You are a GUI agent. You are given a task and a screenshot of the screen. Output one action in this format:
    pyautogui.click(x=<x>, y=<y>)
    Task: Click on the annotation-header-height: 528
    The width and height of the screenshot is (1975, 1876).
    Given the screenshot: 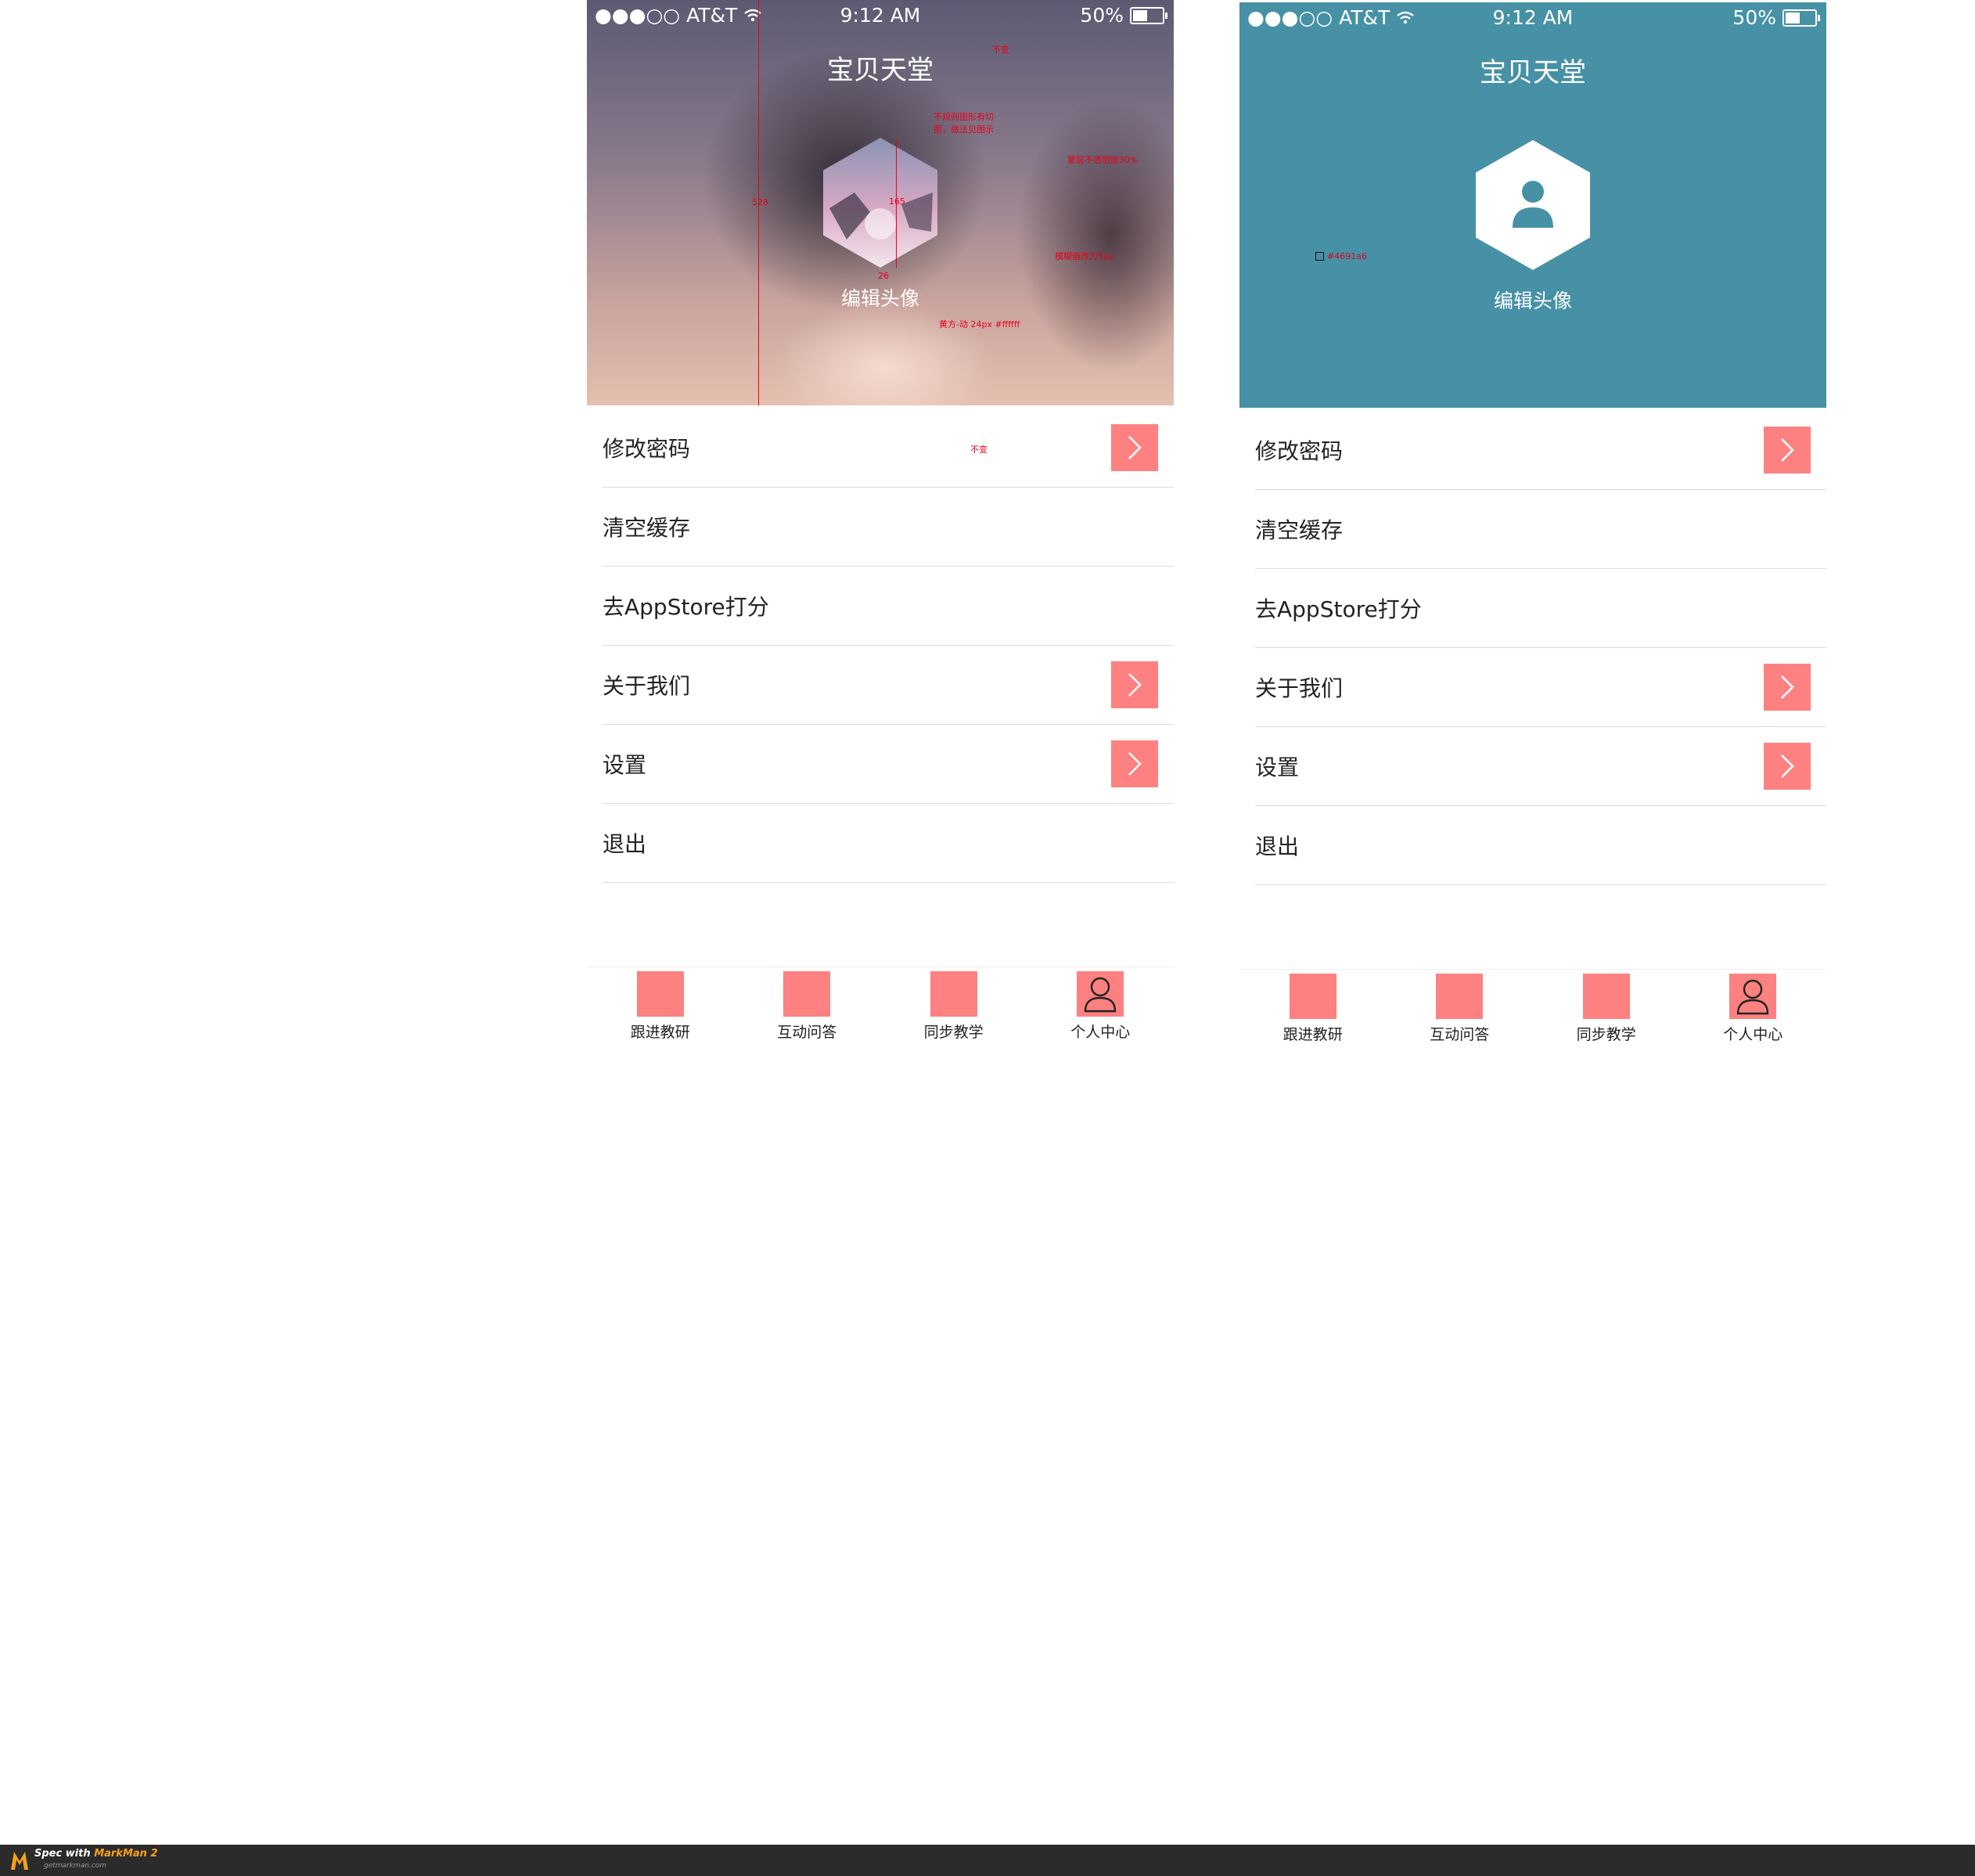 What is the action you would take?
    pyautogui.click(x=760, y=202)
    